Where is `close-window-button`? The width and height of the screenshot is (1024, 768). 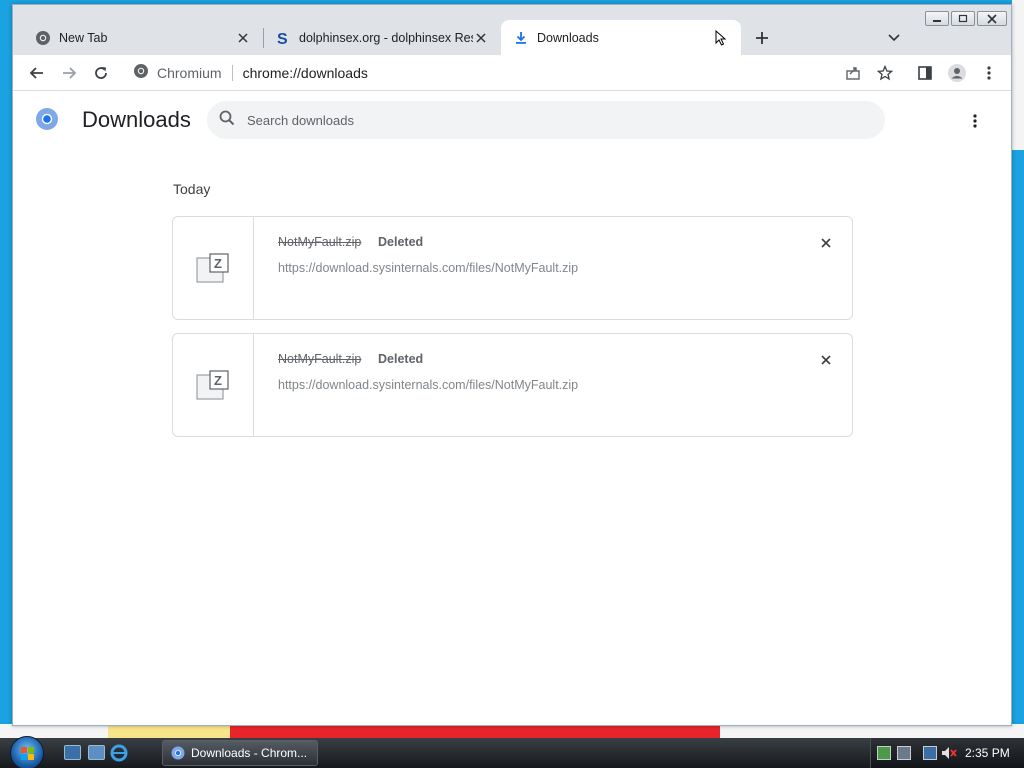
close-window-button is located at coordinates (992, 18).